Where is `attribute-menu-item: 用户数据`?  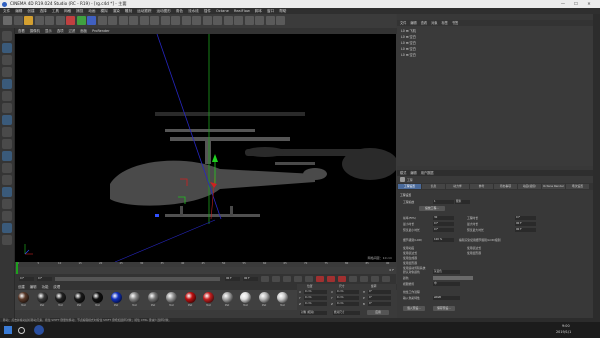
attribute-menu-item: 用户数据 is located at coordinates (427, 173).